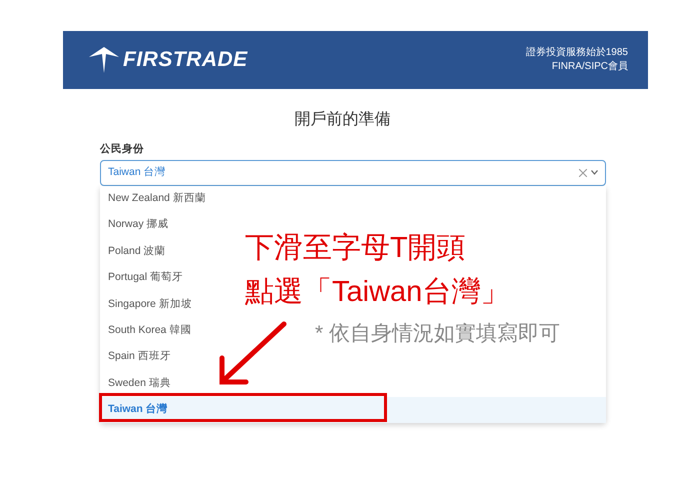  Describe the element at coordinates (437, 334) in the screenshot. I see `note-text: * 依自身情況如實填寫即可` at that location.